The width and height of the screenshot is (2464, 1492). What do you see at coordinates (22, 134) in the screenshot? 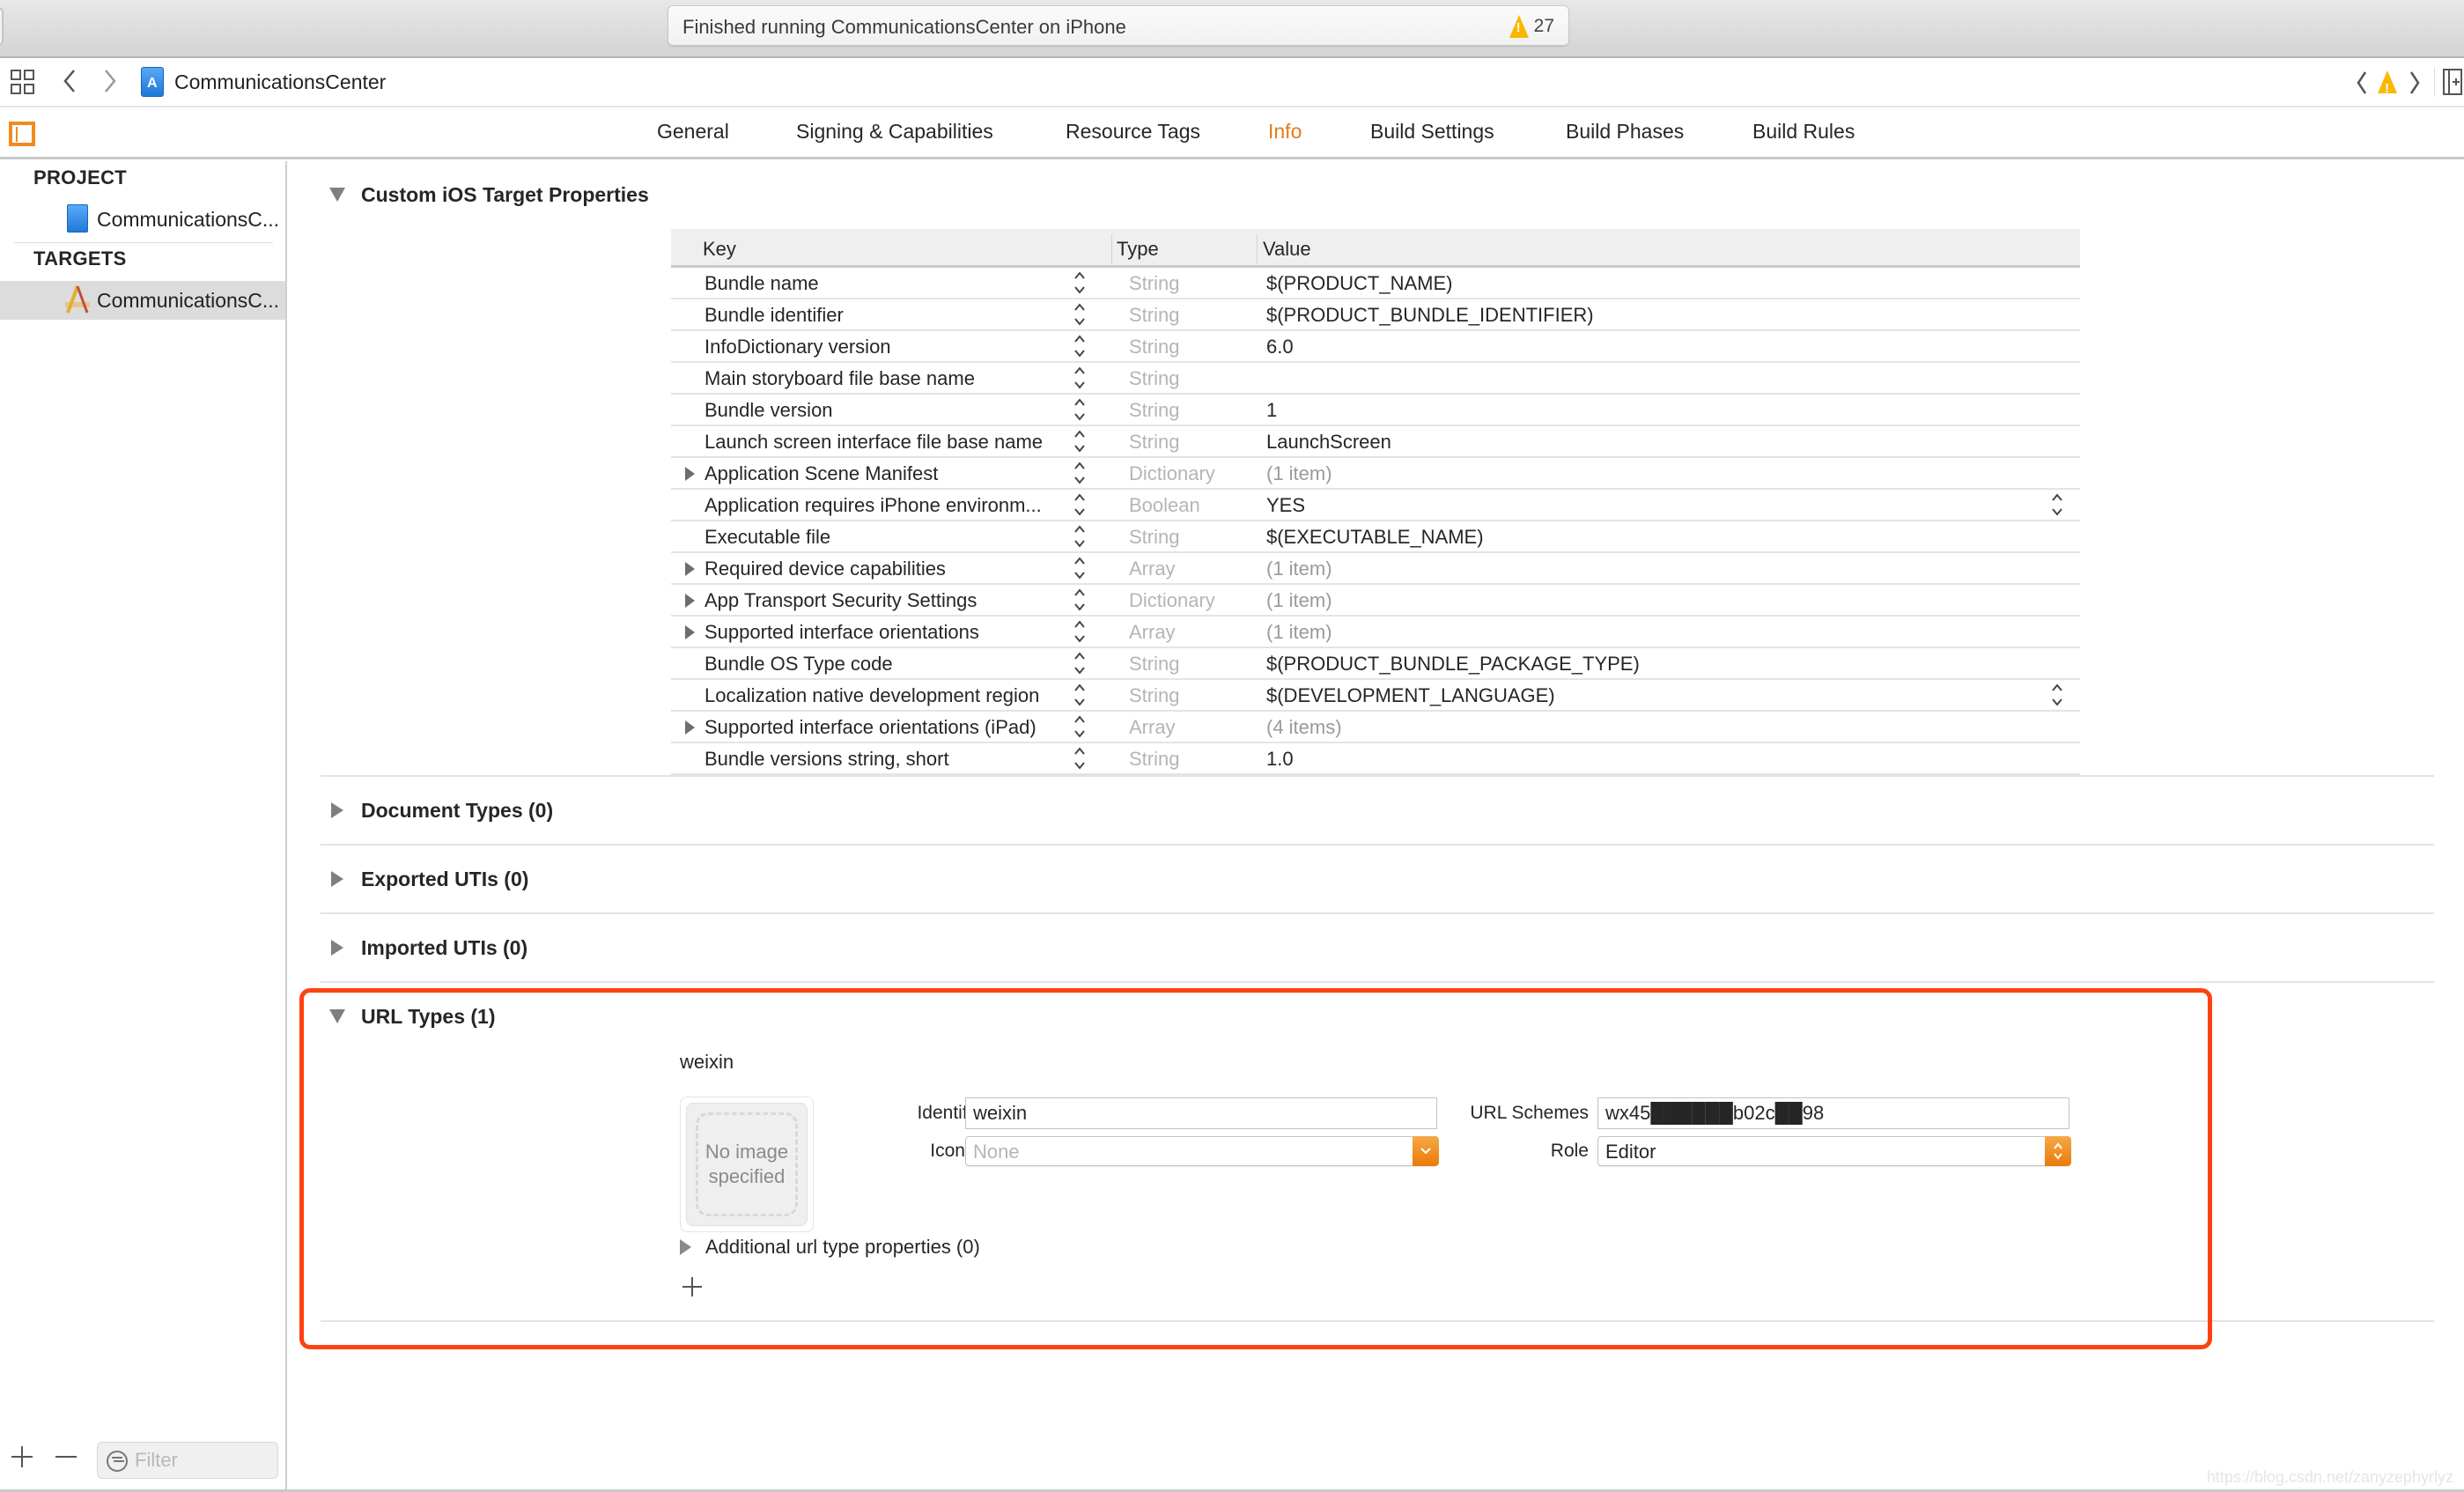
I see `sidebar-toggle-icon` at bounding box center [22, 134].